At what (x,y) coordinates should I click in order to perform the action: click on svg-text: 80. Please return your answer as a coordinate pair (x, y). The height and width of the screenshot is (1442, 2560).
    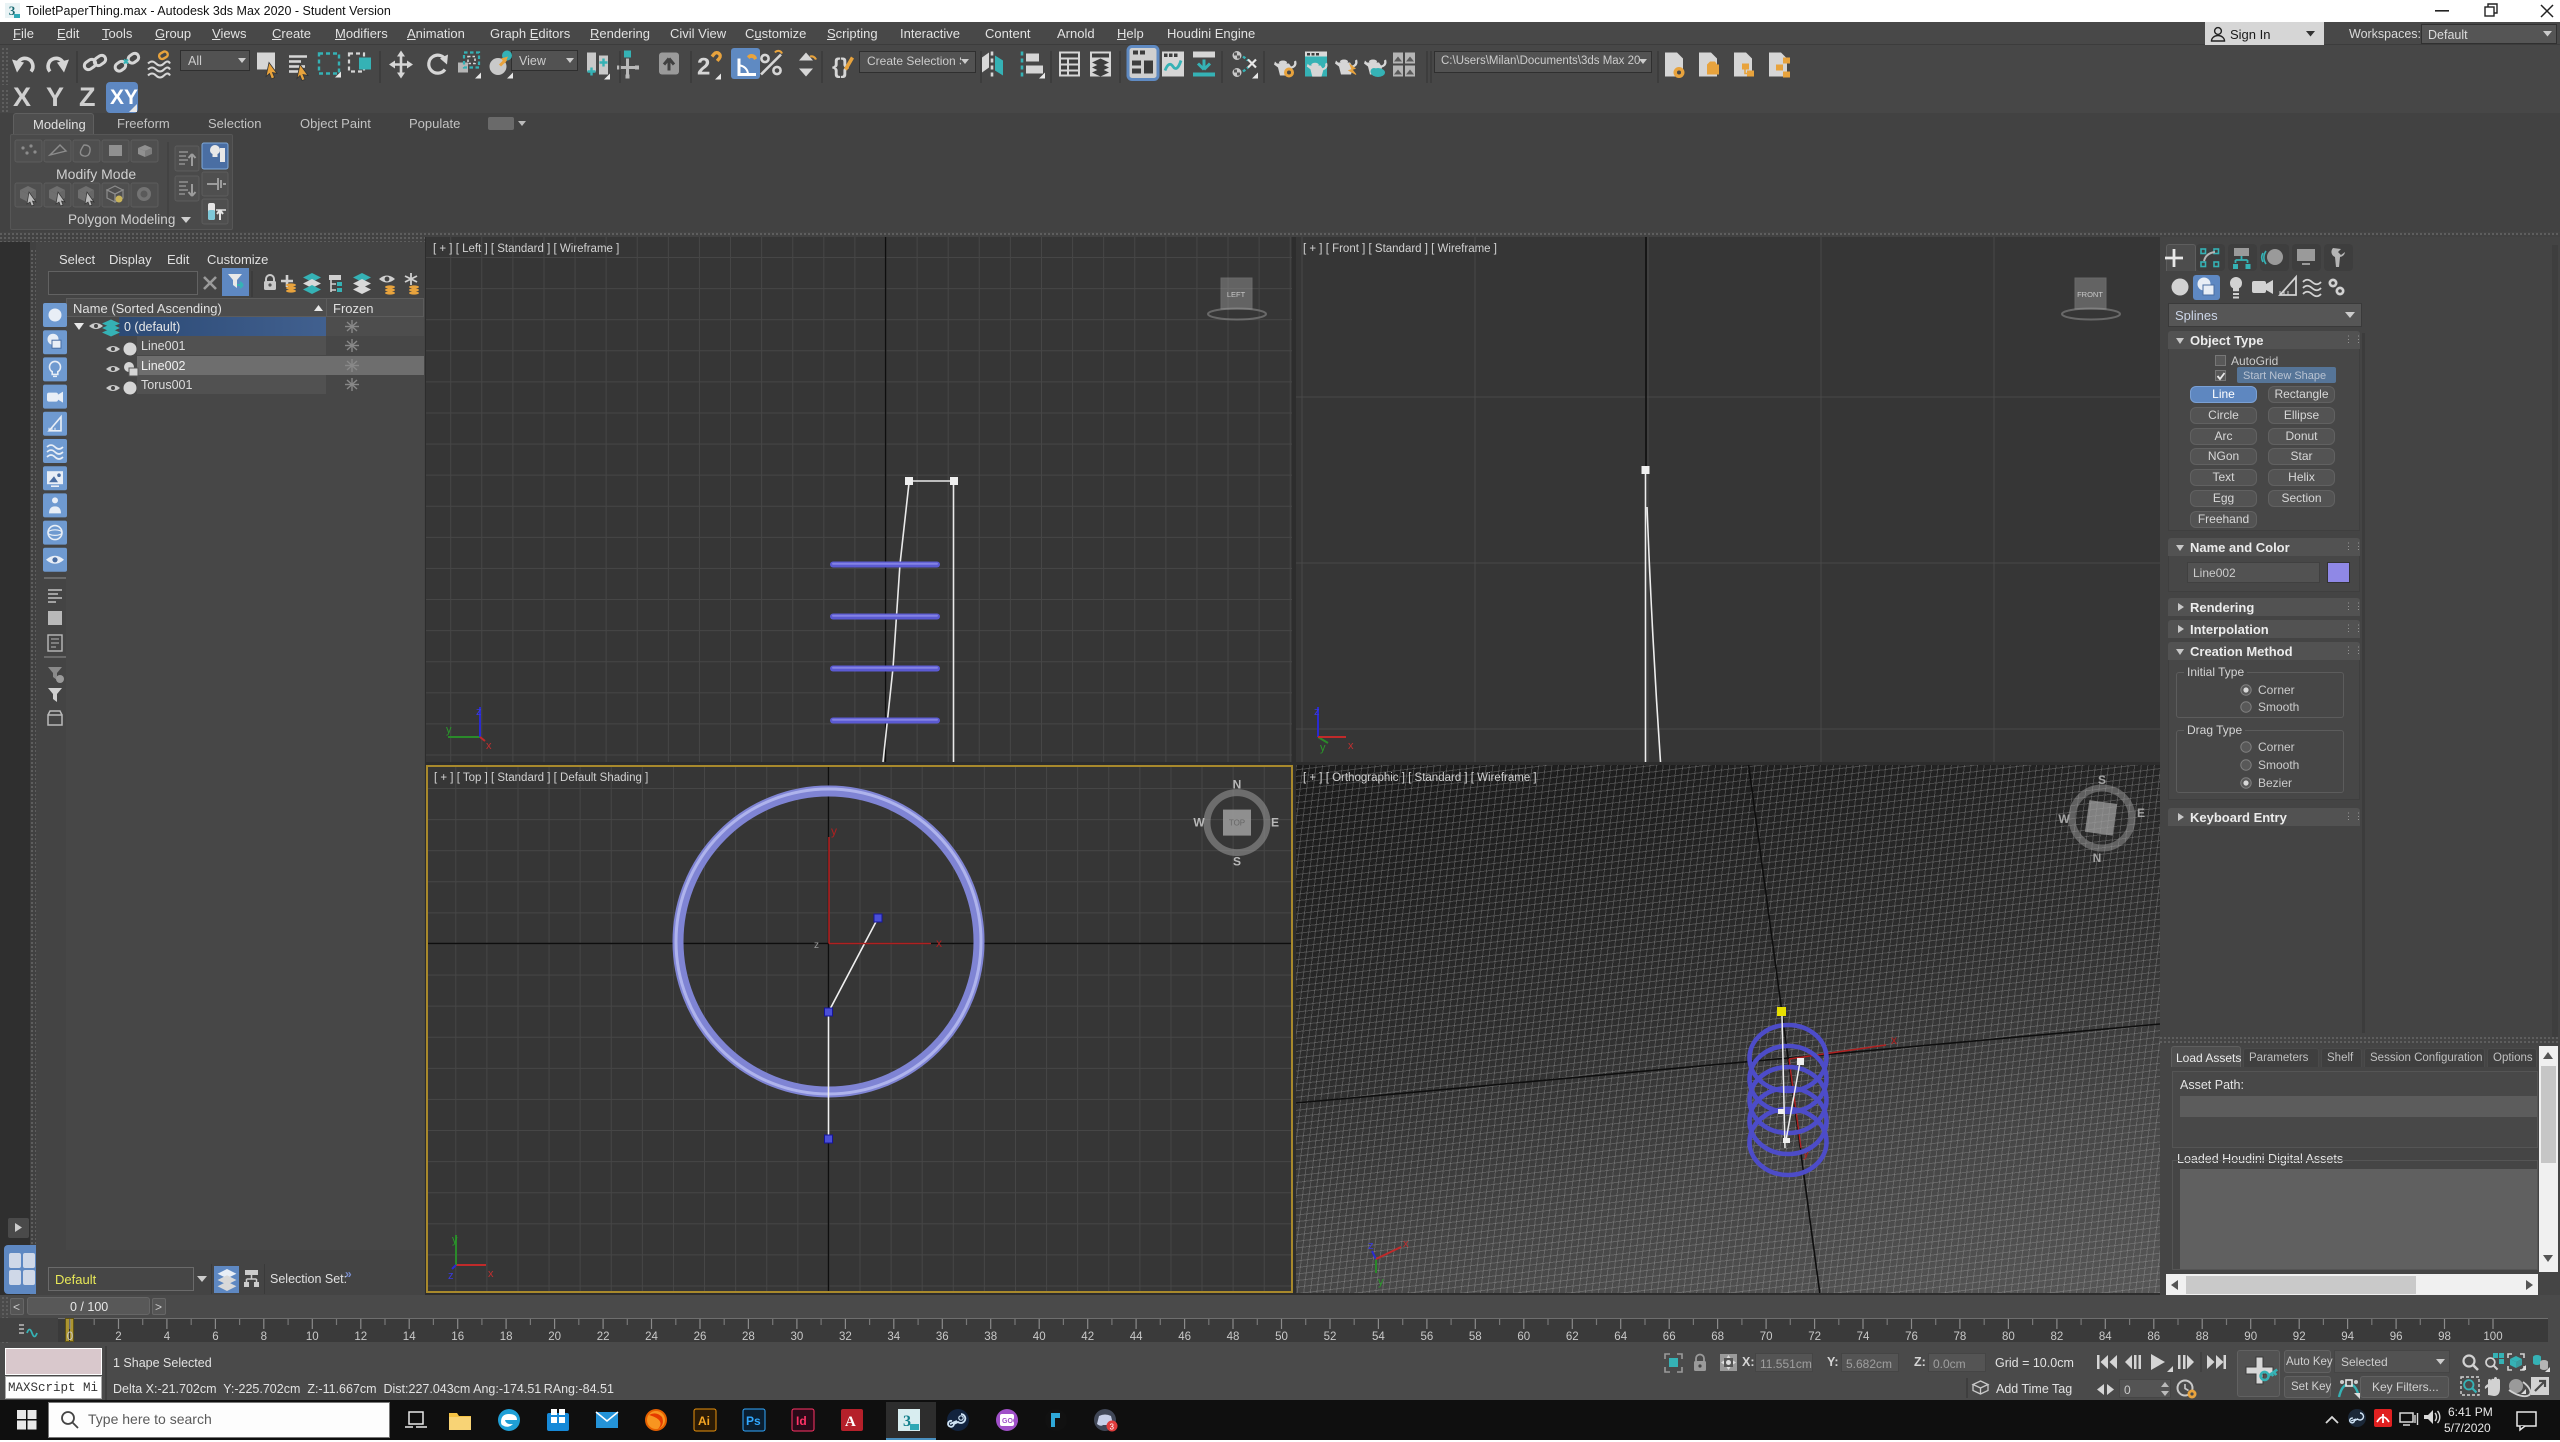
    Looking at the image, I should click on (2008, 1337).